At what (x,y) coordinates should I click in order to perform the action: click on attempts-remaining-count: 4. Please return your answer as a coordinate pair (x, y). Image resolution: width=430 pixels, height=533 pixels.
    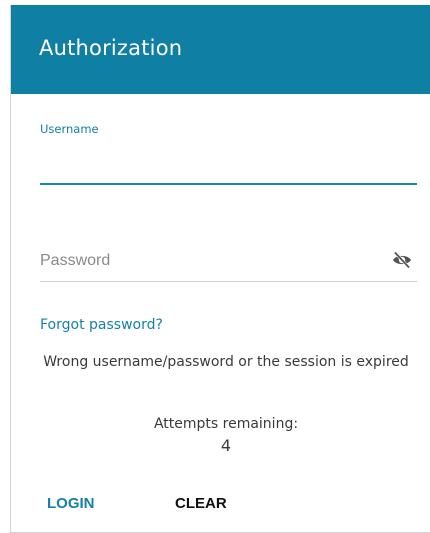
    Looking at the image, I should click on (226, 445).